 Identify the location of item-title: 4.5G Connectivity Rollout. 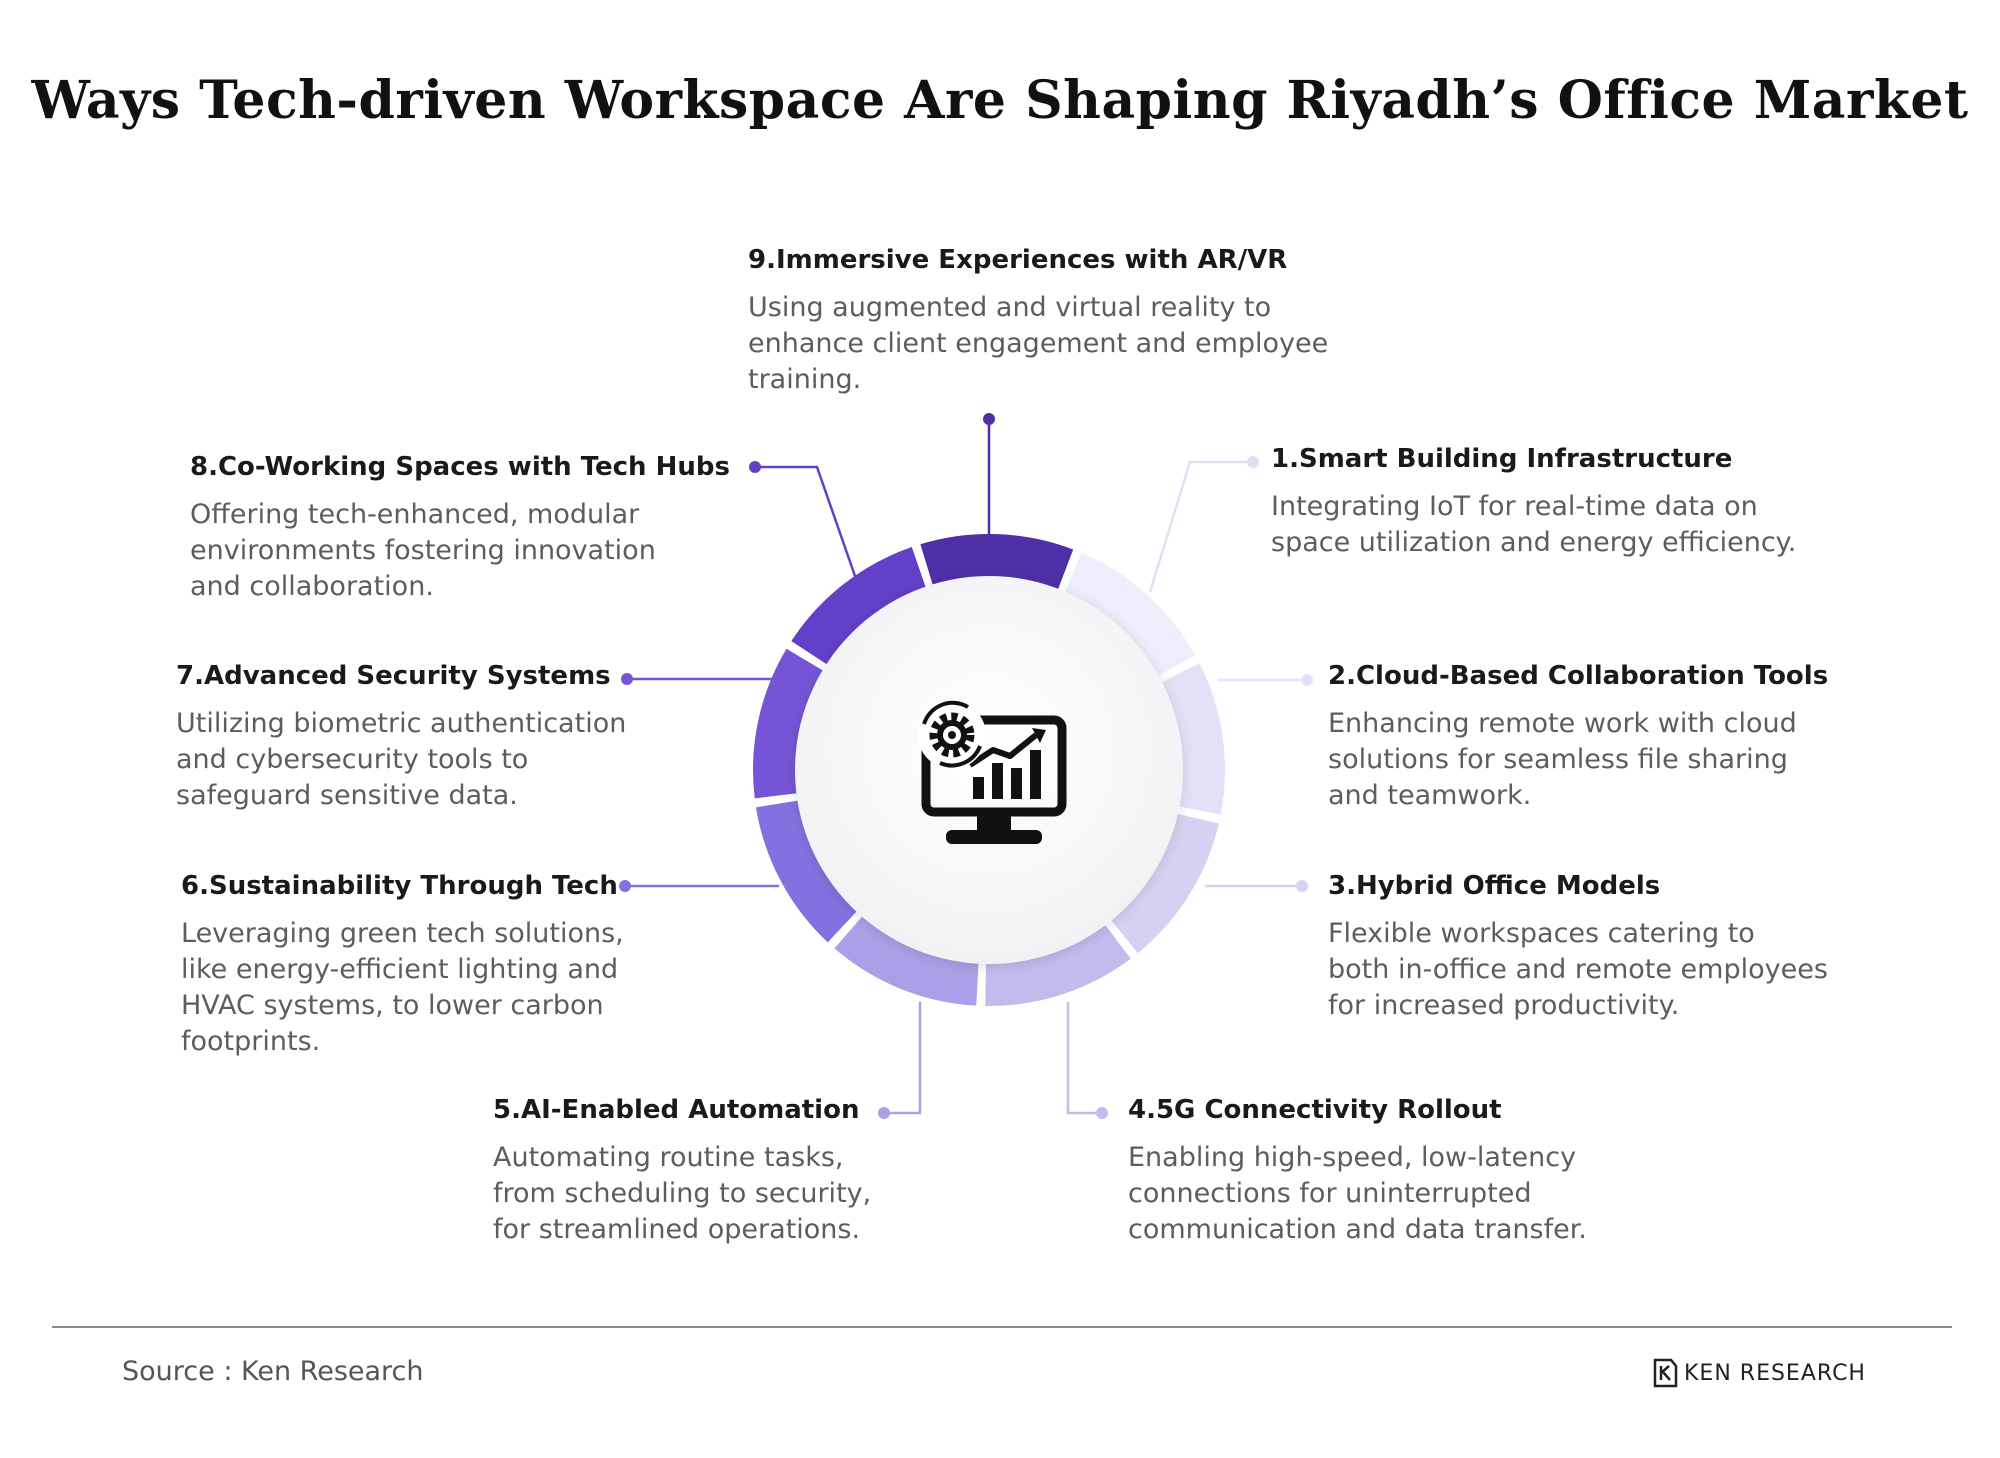
(1315, 1110).